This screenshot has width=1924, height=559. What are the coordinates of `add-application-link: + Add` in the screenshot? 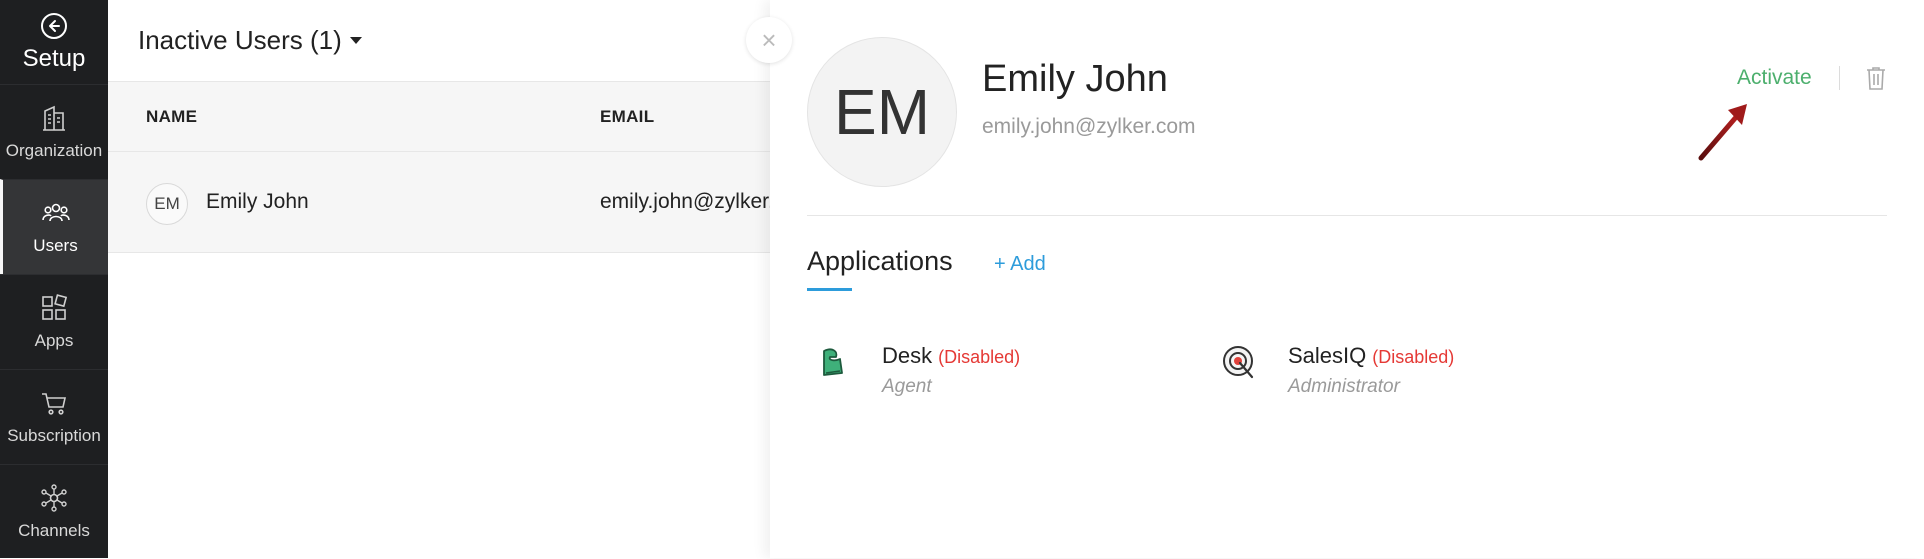 It's located at (1020, 264).